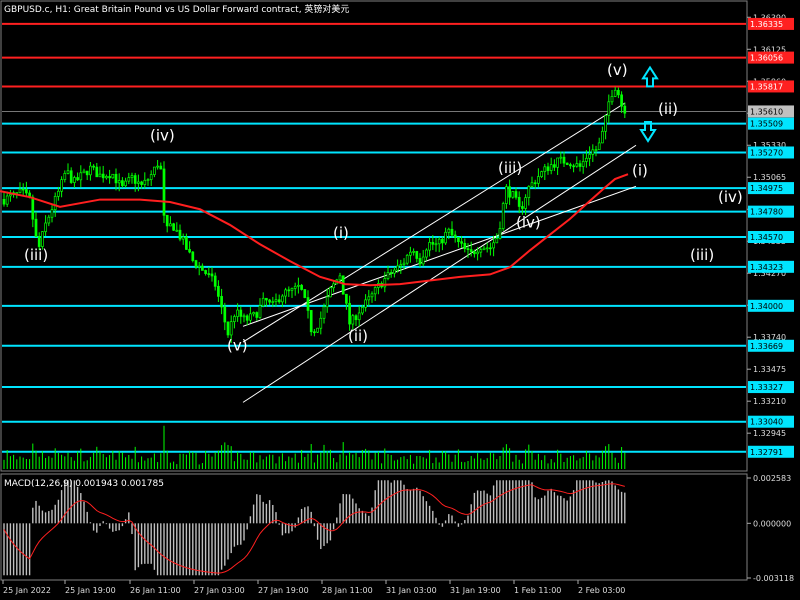 This screenshot has width=800, height=600. I want to click on time-tick-label: 26 Jan 11:00, so click(155, 590).